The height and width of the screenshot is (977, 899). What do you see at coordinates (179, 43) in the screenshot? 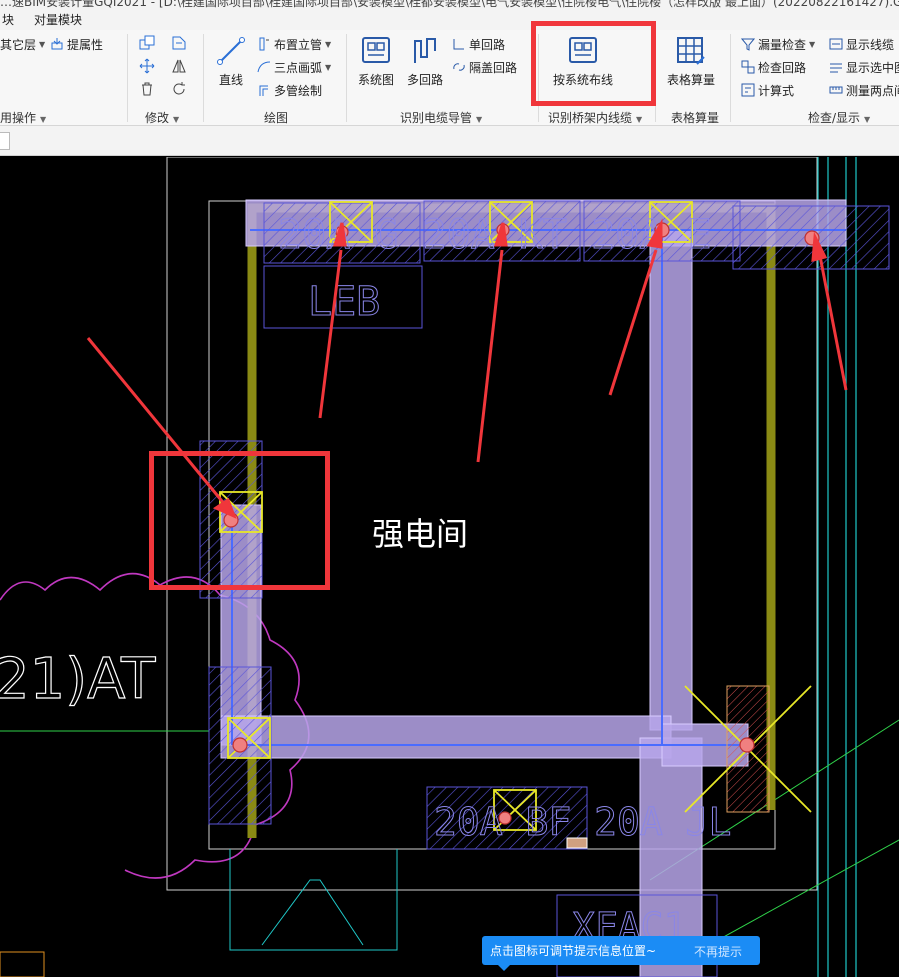
I see `offset-icon` at bounding box center [179, 43].